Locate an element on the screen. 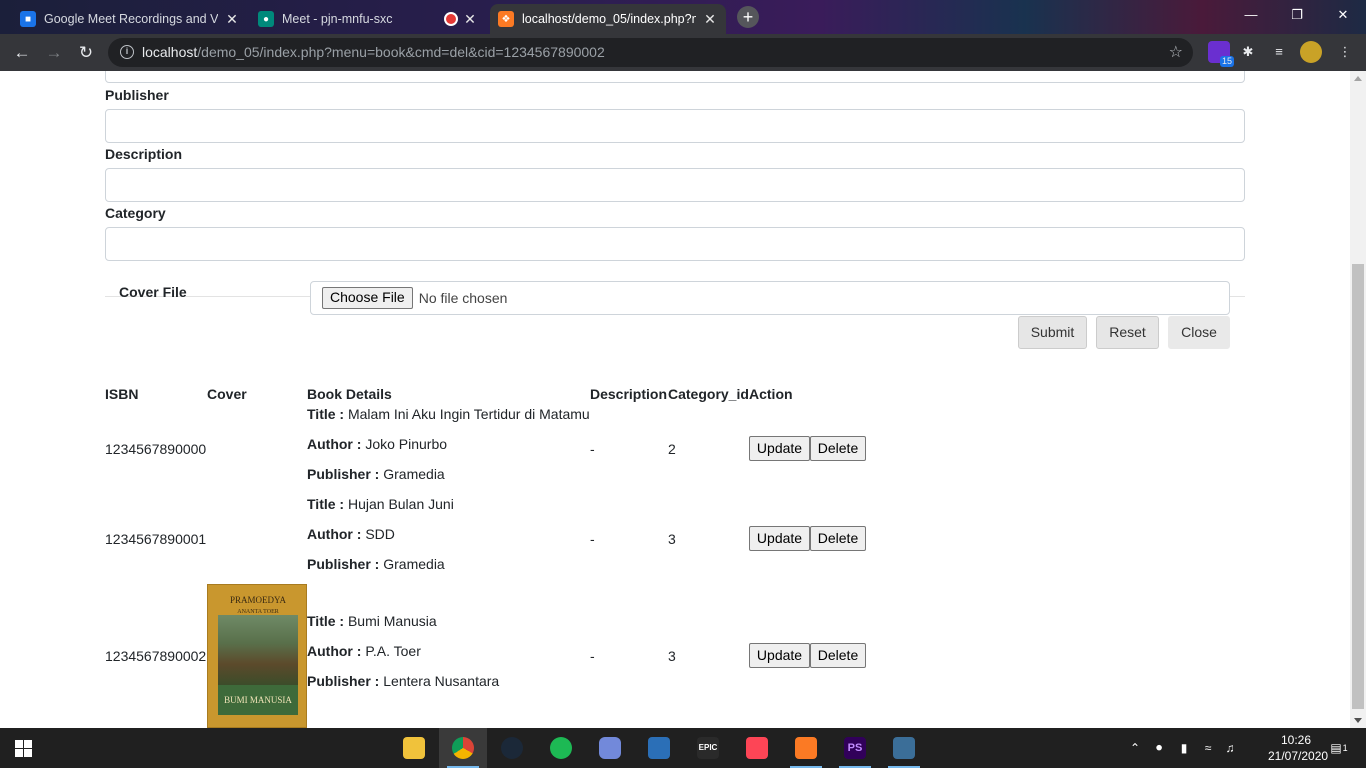  publisher-field is located at coordinates (675, 126).